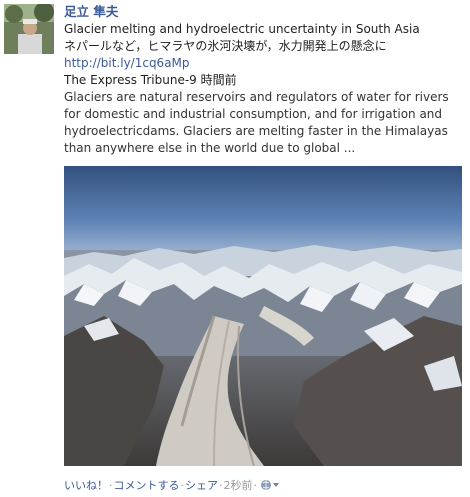 The height and width of the screenshot is (497, 470). What do you see at coordinates (29, 29) in the screenshot?
I see `avatar` at bounding box center [29, 29].